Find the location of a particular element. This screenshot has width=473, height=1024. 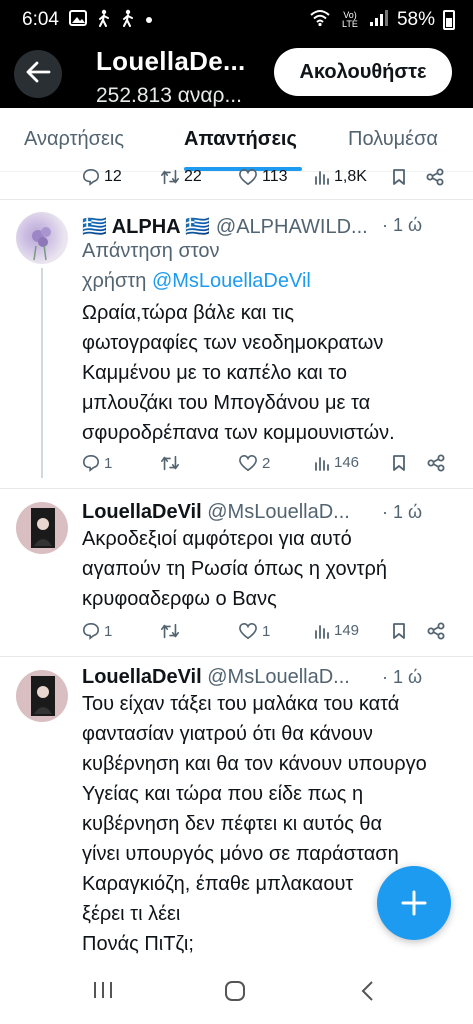

retweet-button: 22 is located at coordinates (181, 177).